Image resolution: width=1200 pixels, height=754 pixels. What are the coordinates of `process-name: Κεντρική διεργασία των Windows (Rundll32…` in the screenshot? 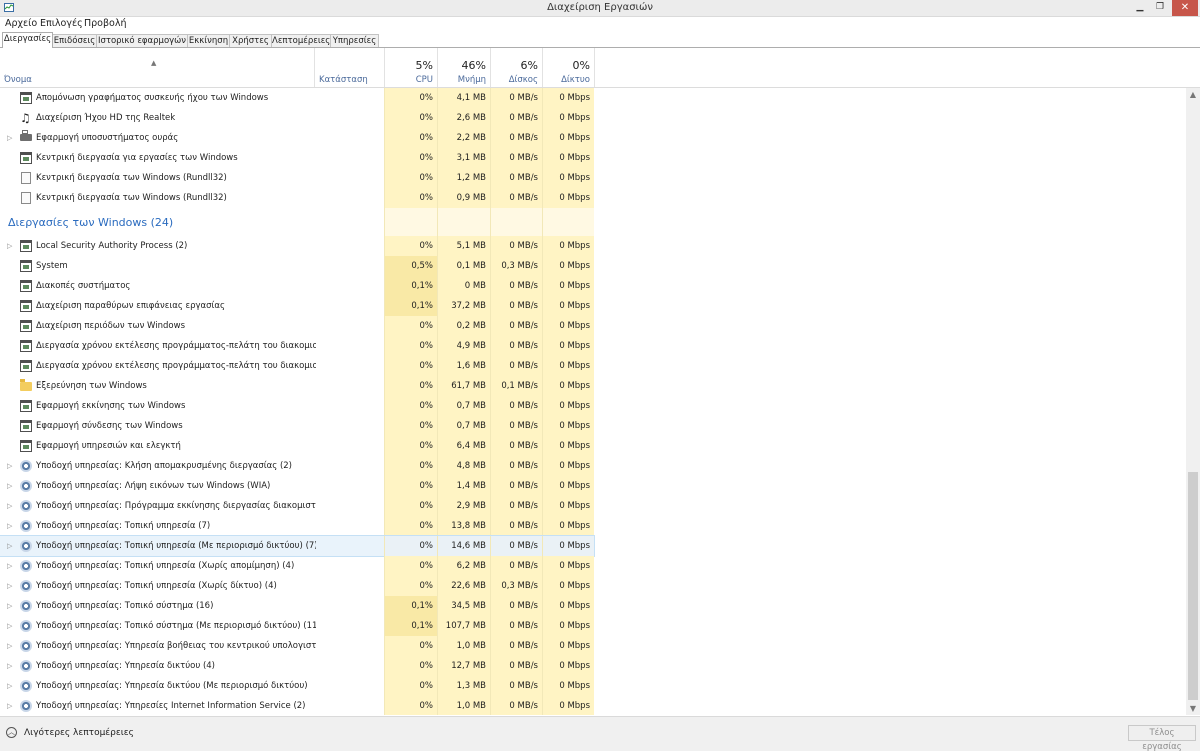 It's located at (131, 198).